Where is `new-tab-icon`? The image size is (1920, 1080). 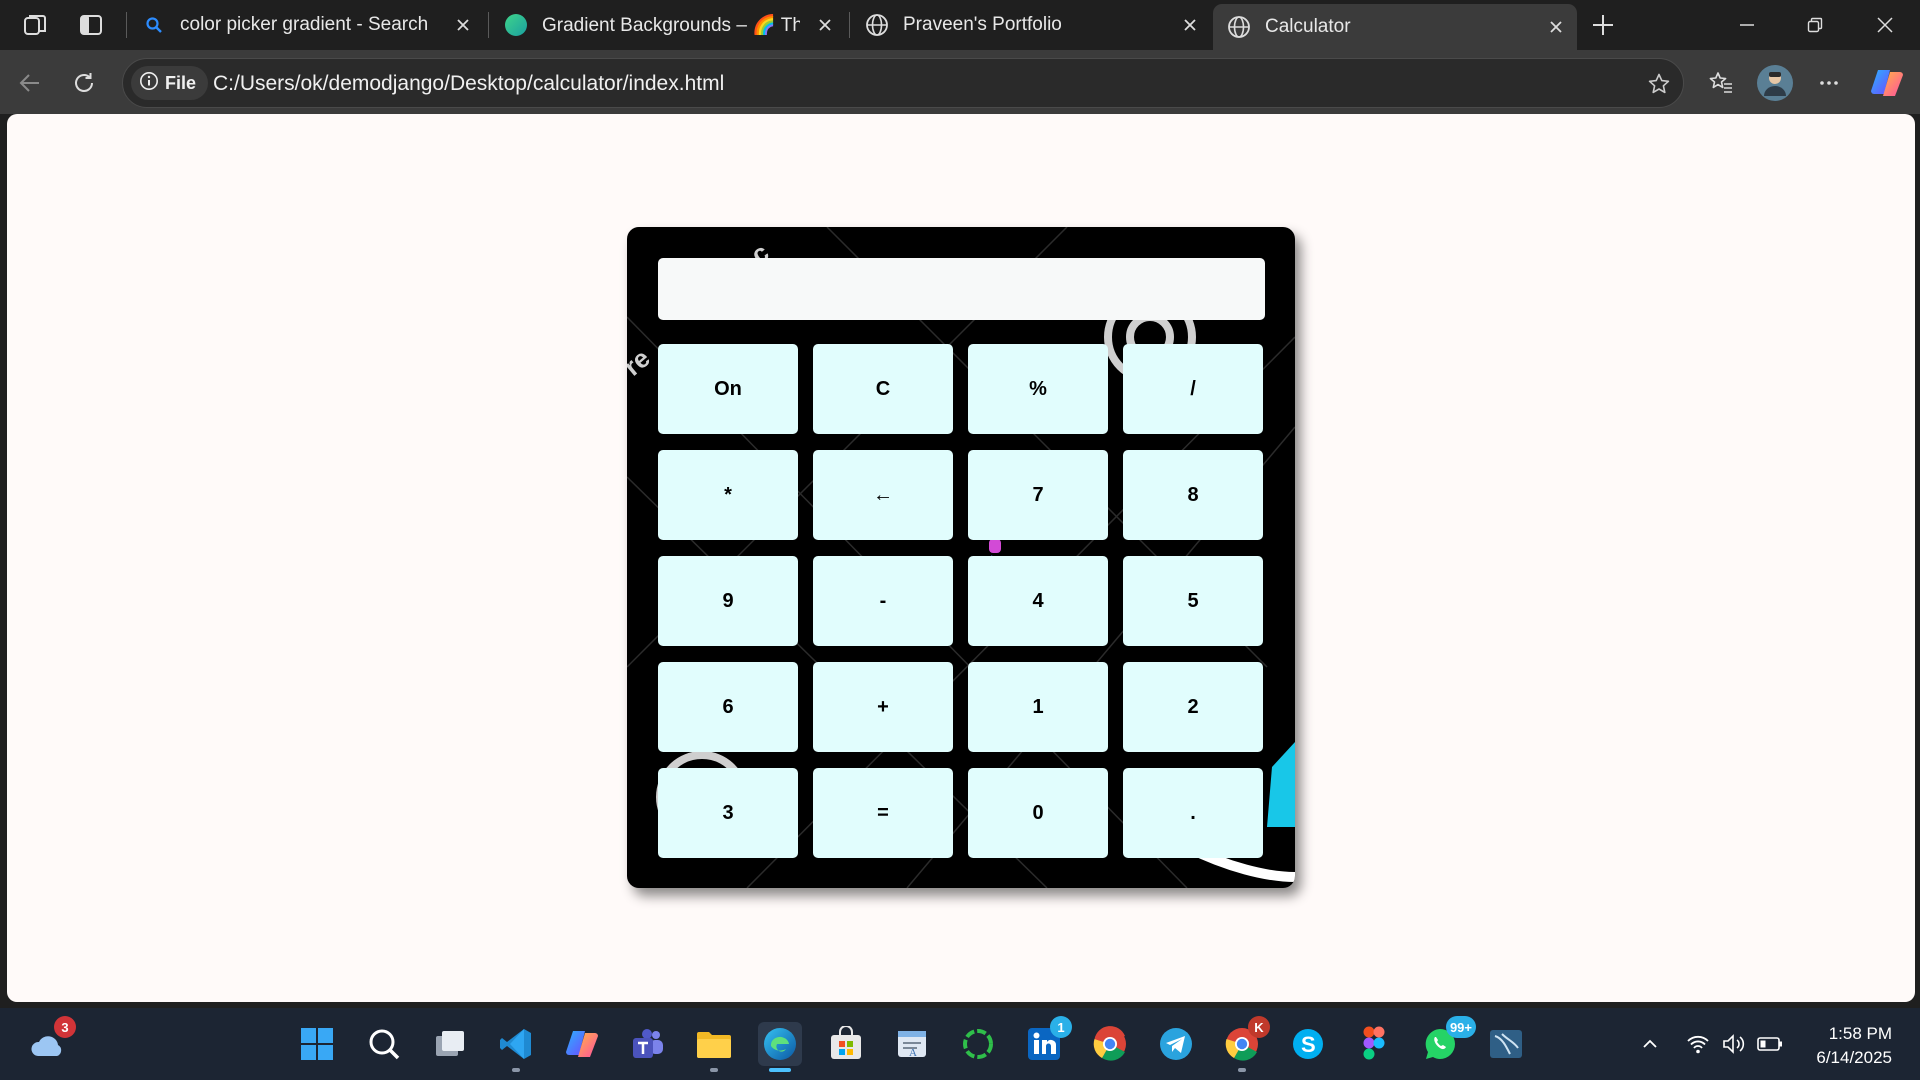 new-tab-icon is located at coordinates (1603, 25).